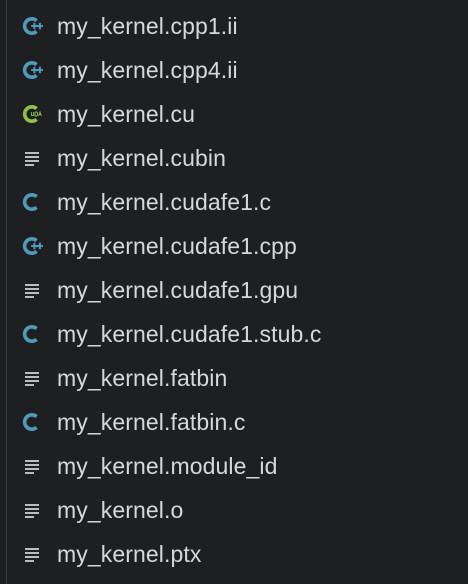  What do you see at coordinates (178, 289) in the screenshot?
I see `file-item-label: my_kernel.cudafe1.gpu` at bounding box center [178, 289].